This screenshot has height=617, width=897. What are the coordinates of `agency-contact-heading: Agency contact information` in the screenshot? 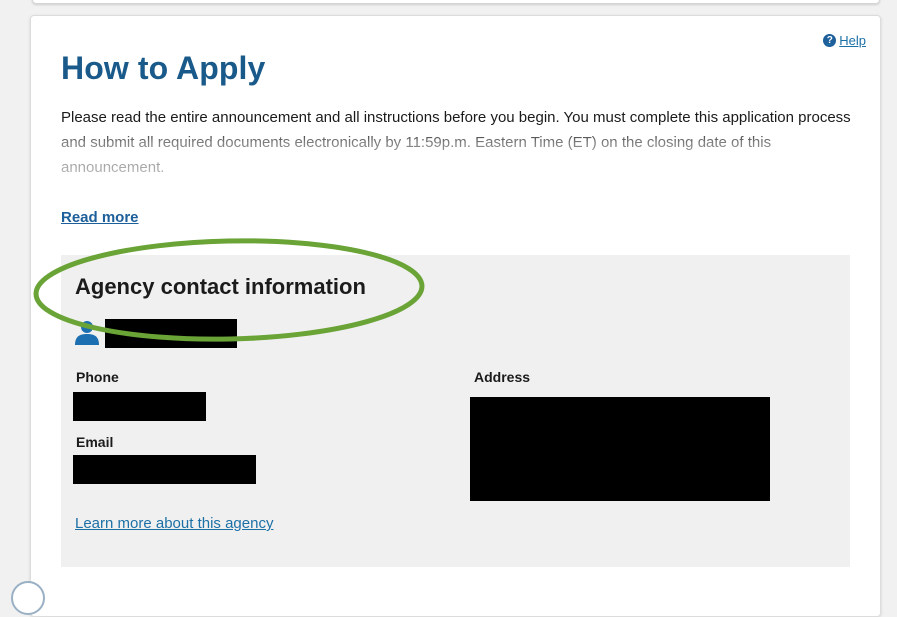 It's located at (220, 286).